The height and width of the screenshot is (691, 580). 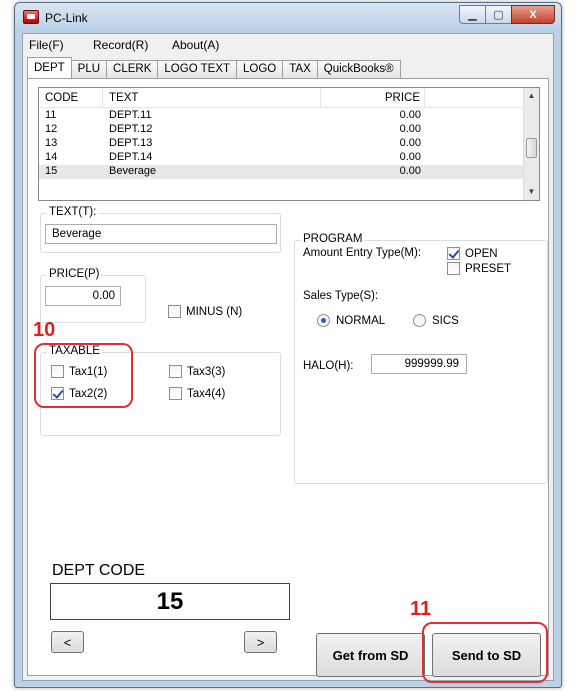 I want to click on sics-radio-button, so click(x=419, y=320).